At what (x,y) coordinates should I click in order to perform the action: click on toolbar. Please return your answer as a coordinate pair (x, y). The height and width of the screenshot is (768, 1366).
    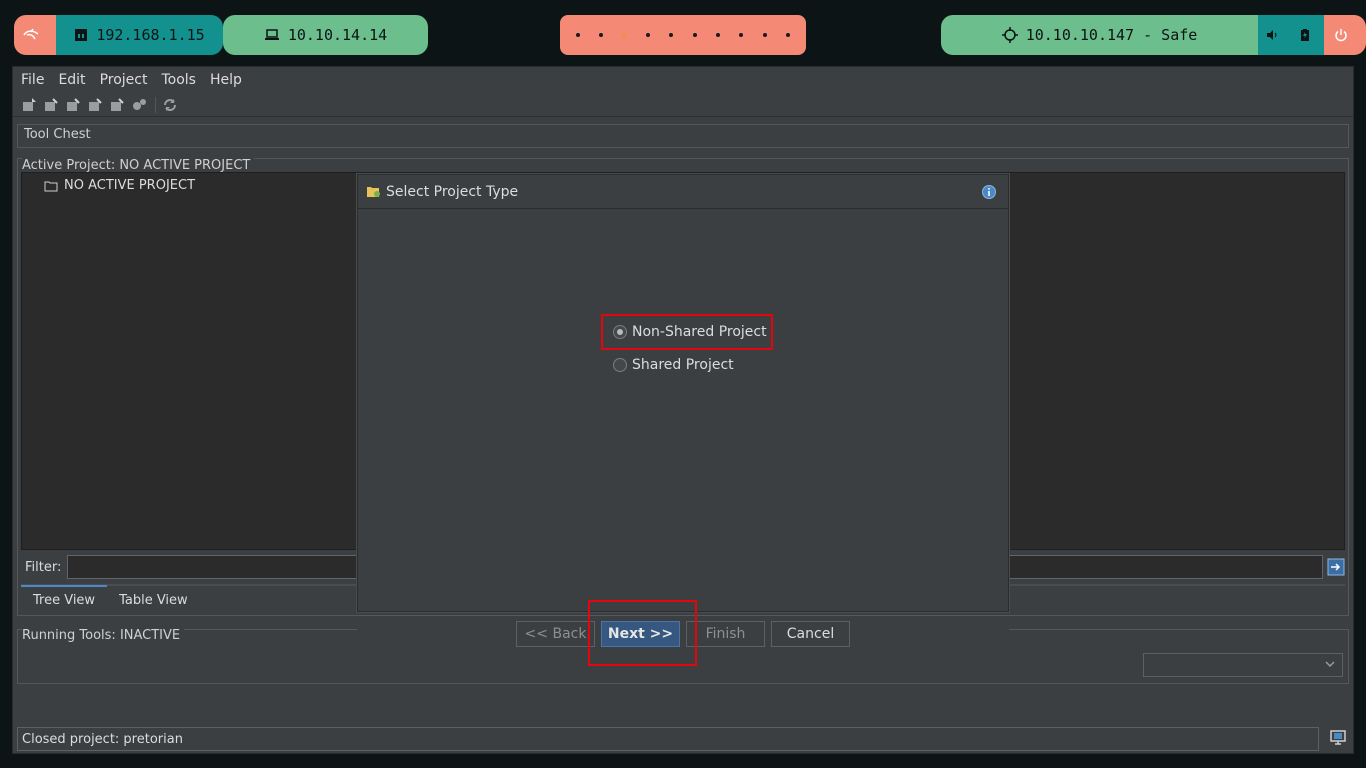
    Looking at the image, I should click on (683, 105).